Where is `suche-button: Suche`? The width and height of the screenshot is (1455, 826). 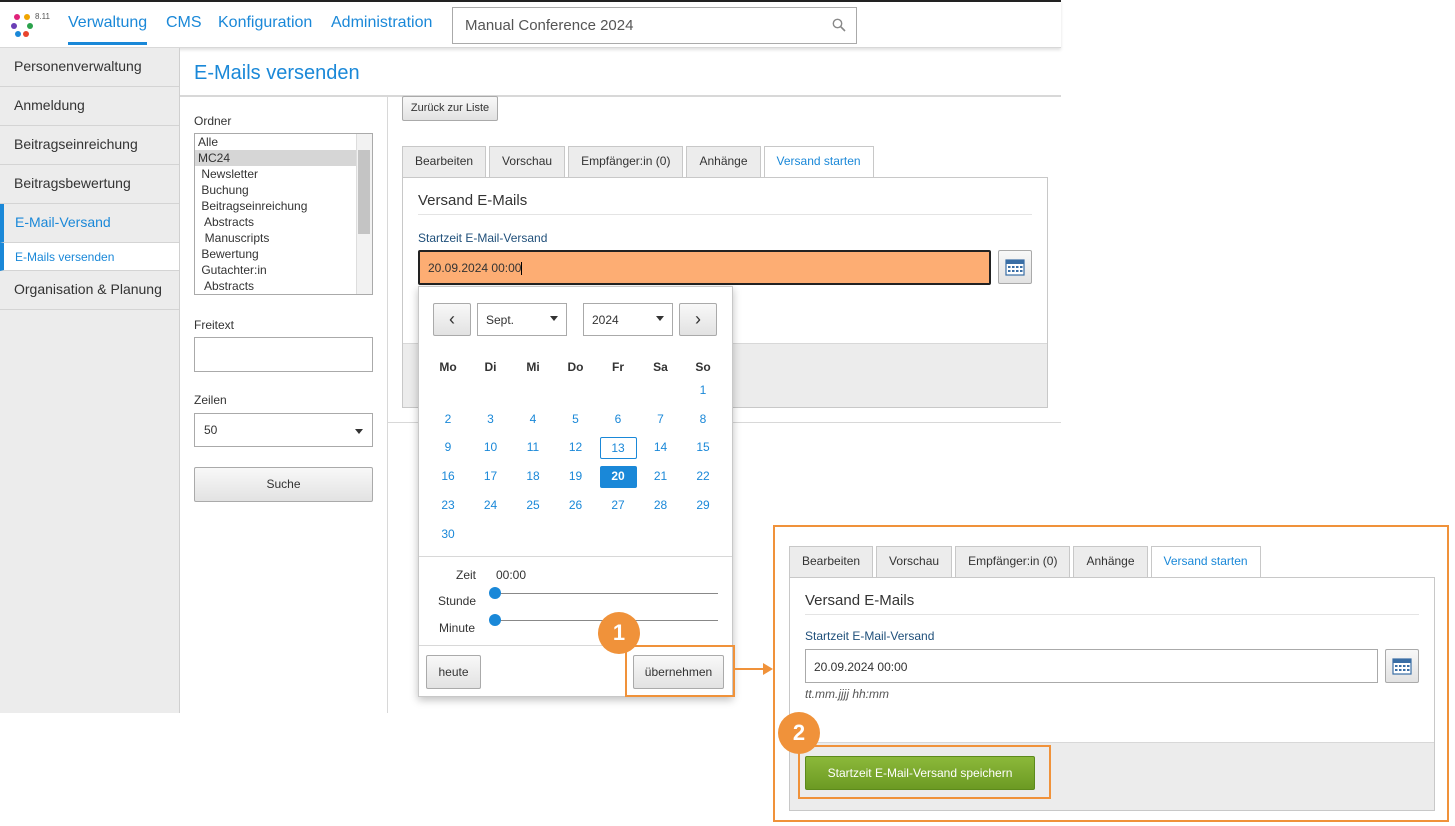
suche-button: Suche is located at coordinates (283, 484).